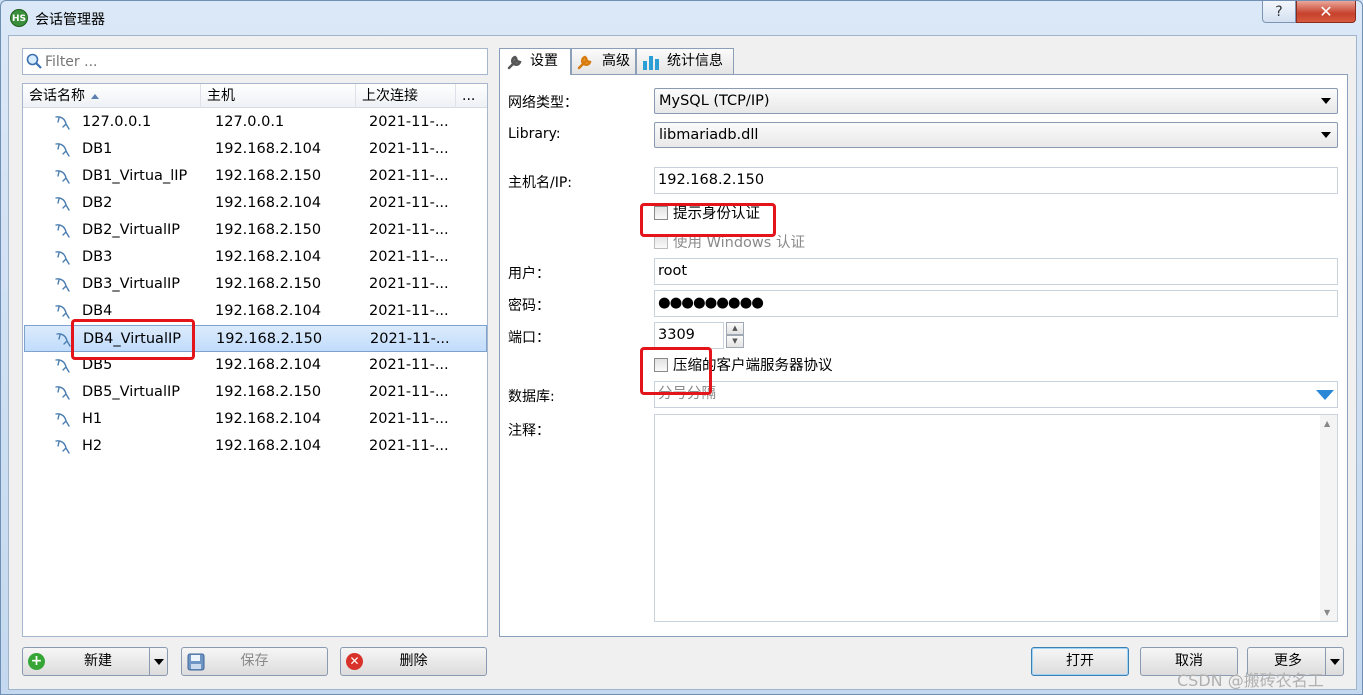 The width and height of the screenshot is (1363, 695). Describe the element at coordinates (996, 394) in the screenshot. I see `database-input: 分号分隔` at that location.